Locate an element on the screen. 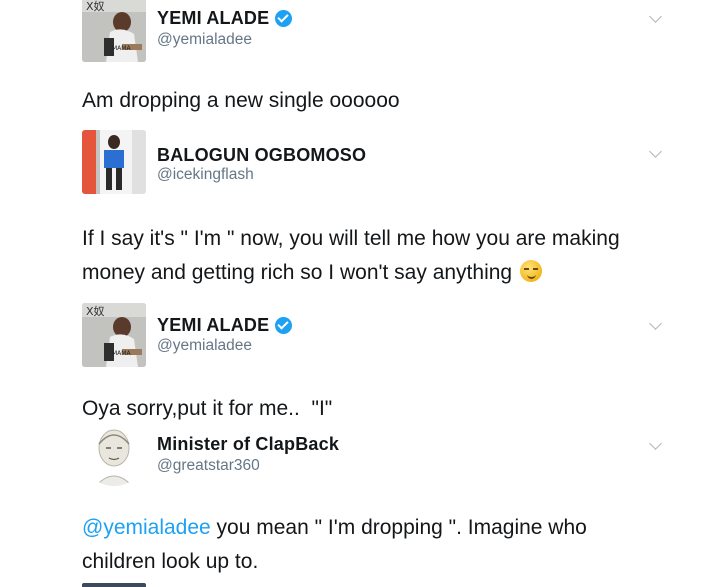 The width and height of the screenshot is (720, 587). tweet-text: Oya sorry,put it for me.. "I" is located at coordinates (207, 408).